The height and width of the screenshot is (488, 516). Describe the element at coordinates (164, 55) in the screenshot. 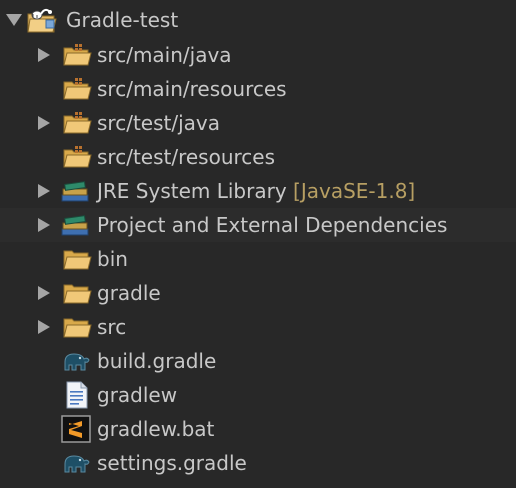

I see `tree-item-label: src/main/java` at that location.